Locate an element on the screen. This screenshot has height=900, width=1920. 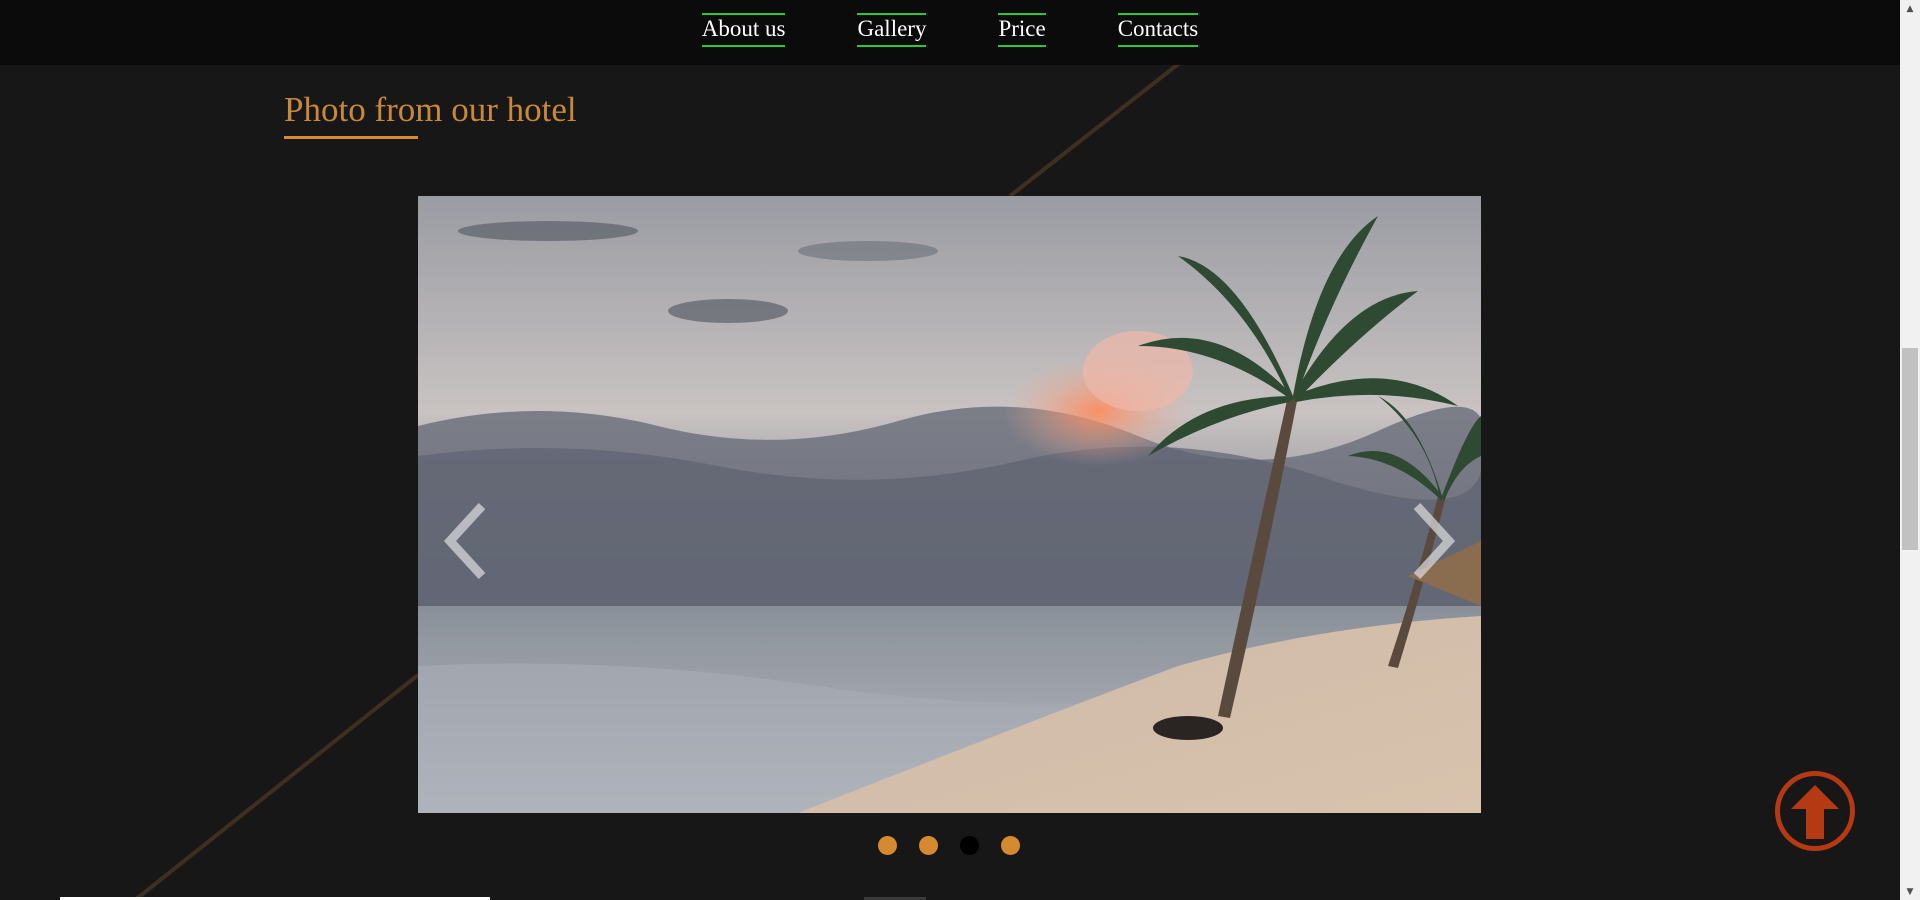
main-nav: About us Gallery Price Contacts is located at coordinates (950, 30).